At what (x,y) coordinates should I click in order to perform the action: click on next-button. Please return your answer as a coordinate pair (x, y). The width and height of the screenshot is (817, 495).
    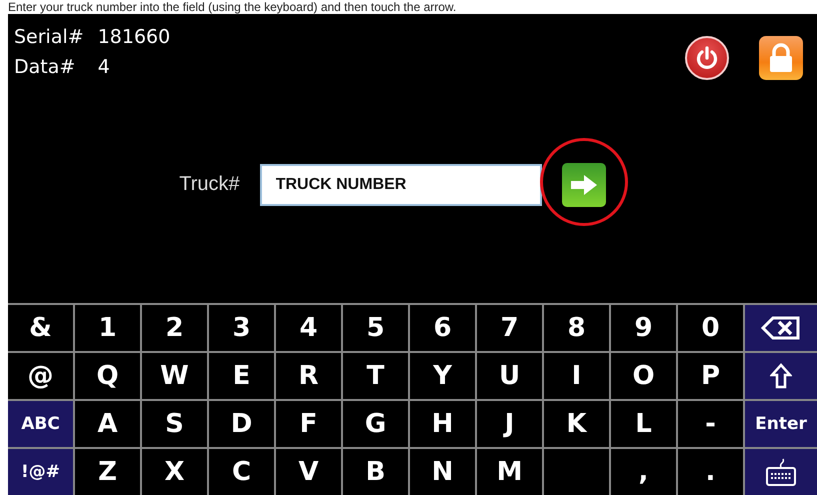
    Looking at the image, I should click on (584, 184).